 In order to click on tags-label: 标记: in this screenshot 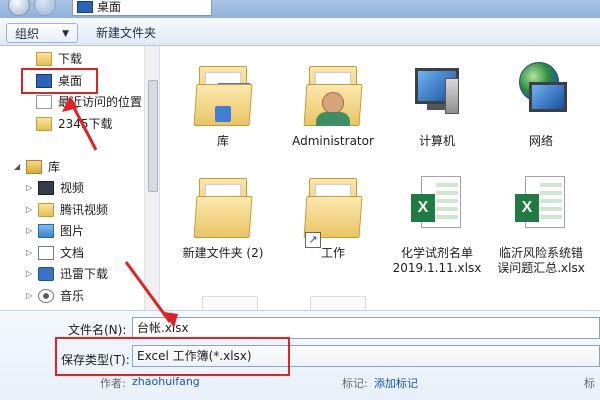, I will do `click(355, 383)`.